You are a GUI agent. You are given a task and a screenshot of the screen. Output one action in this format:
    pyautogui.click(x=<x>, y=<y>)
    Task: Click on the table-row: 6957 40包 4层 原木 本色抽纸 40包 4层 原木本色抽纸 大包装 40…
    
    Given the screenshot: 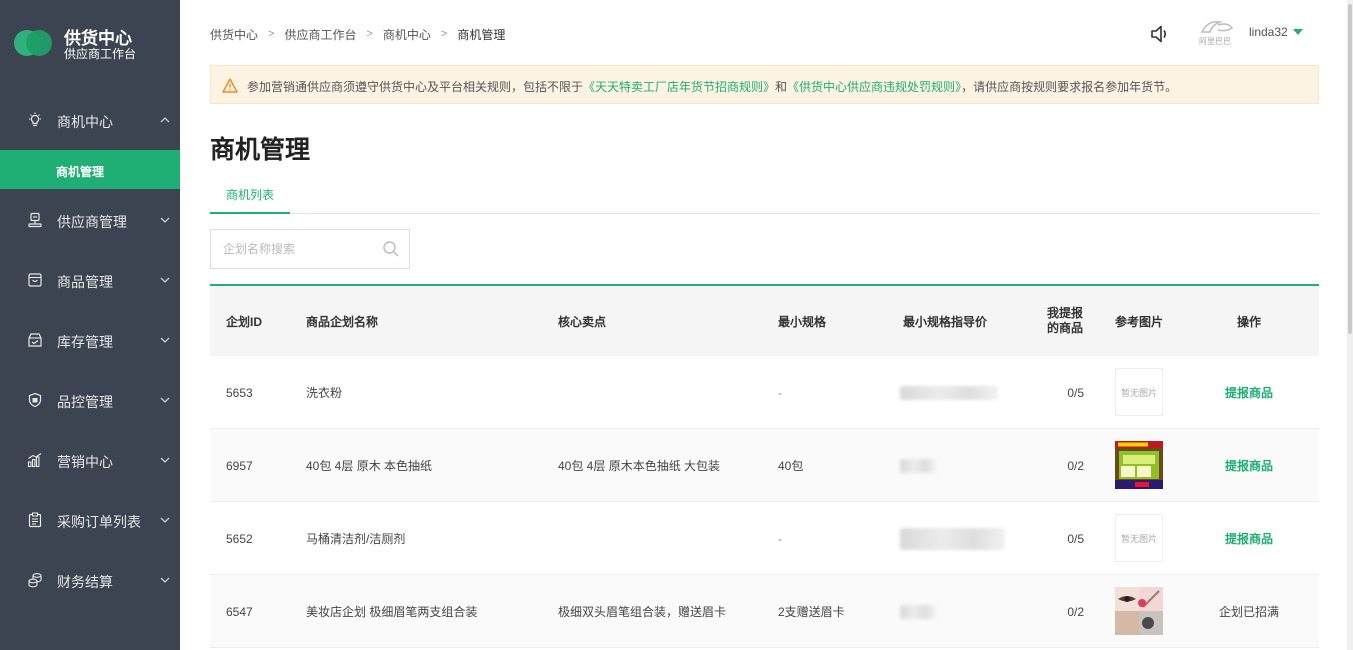 What is the action you would take?
    pyautogui.click(x=764, y=465)
    